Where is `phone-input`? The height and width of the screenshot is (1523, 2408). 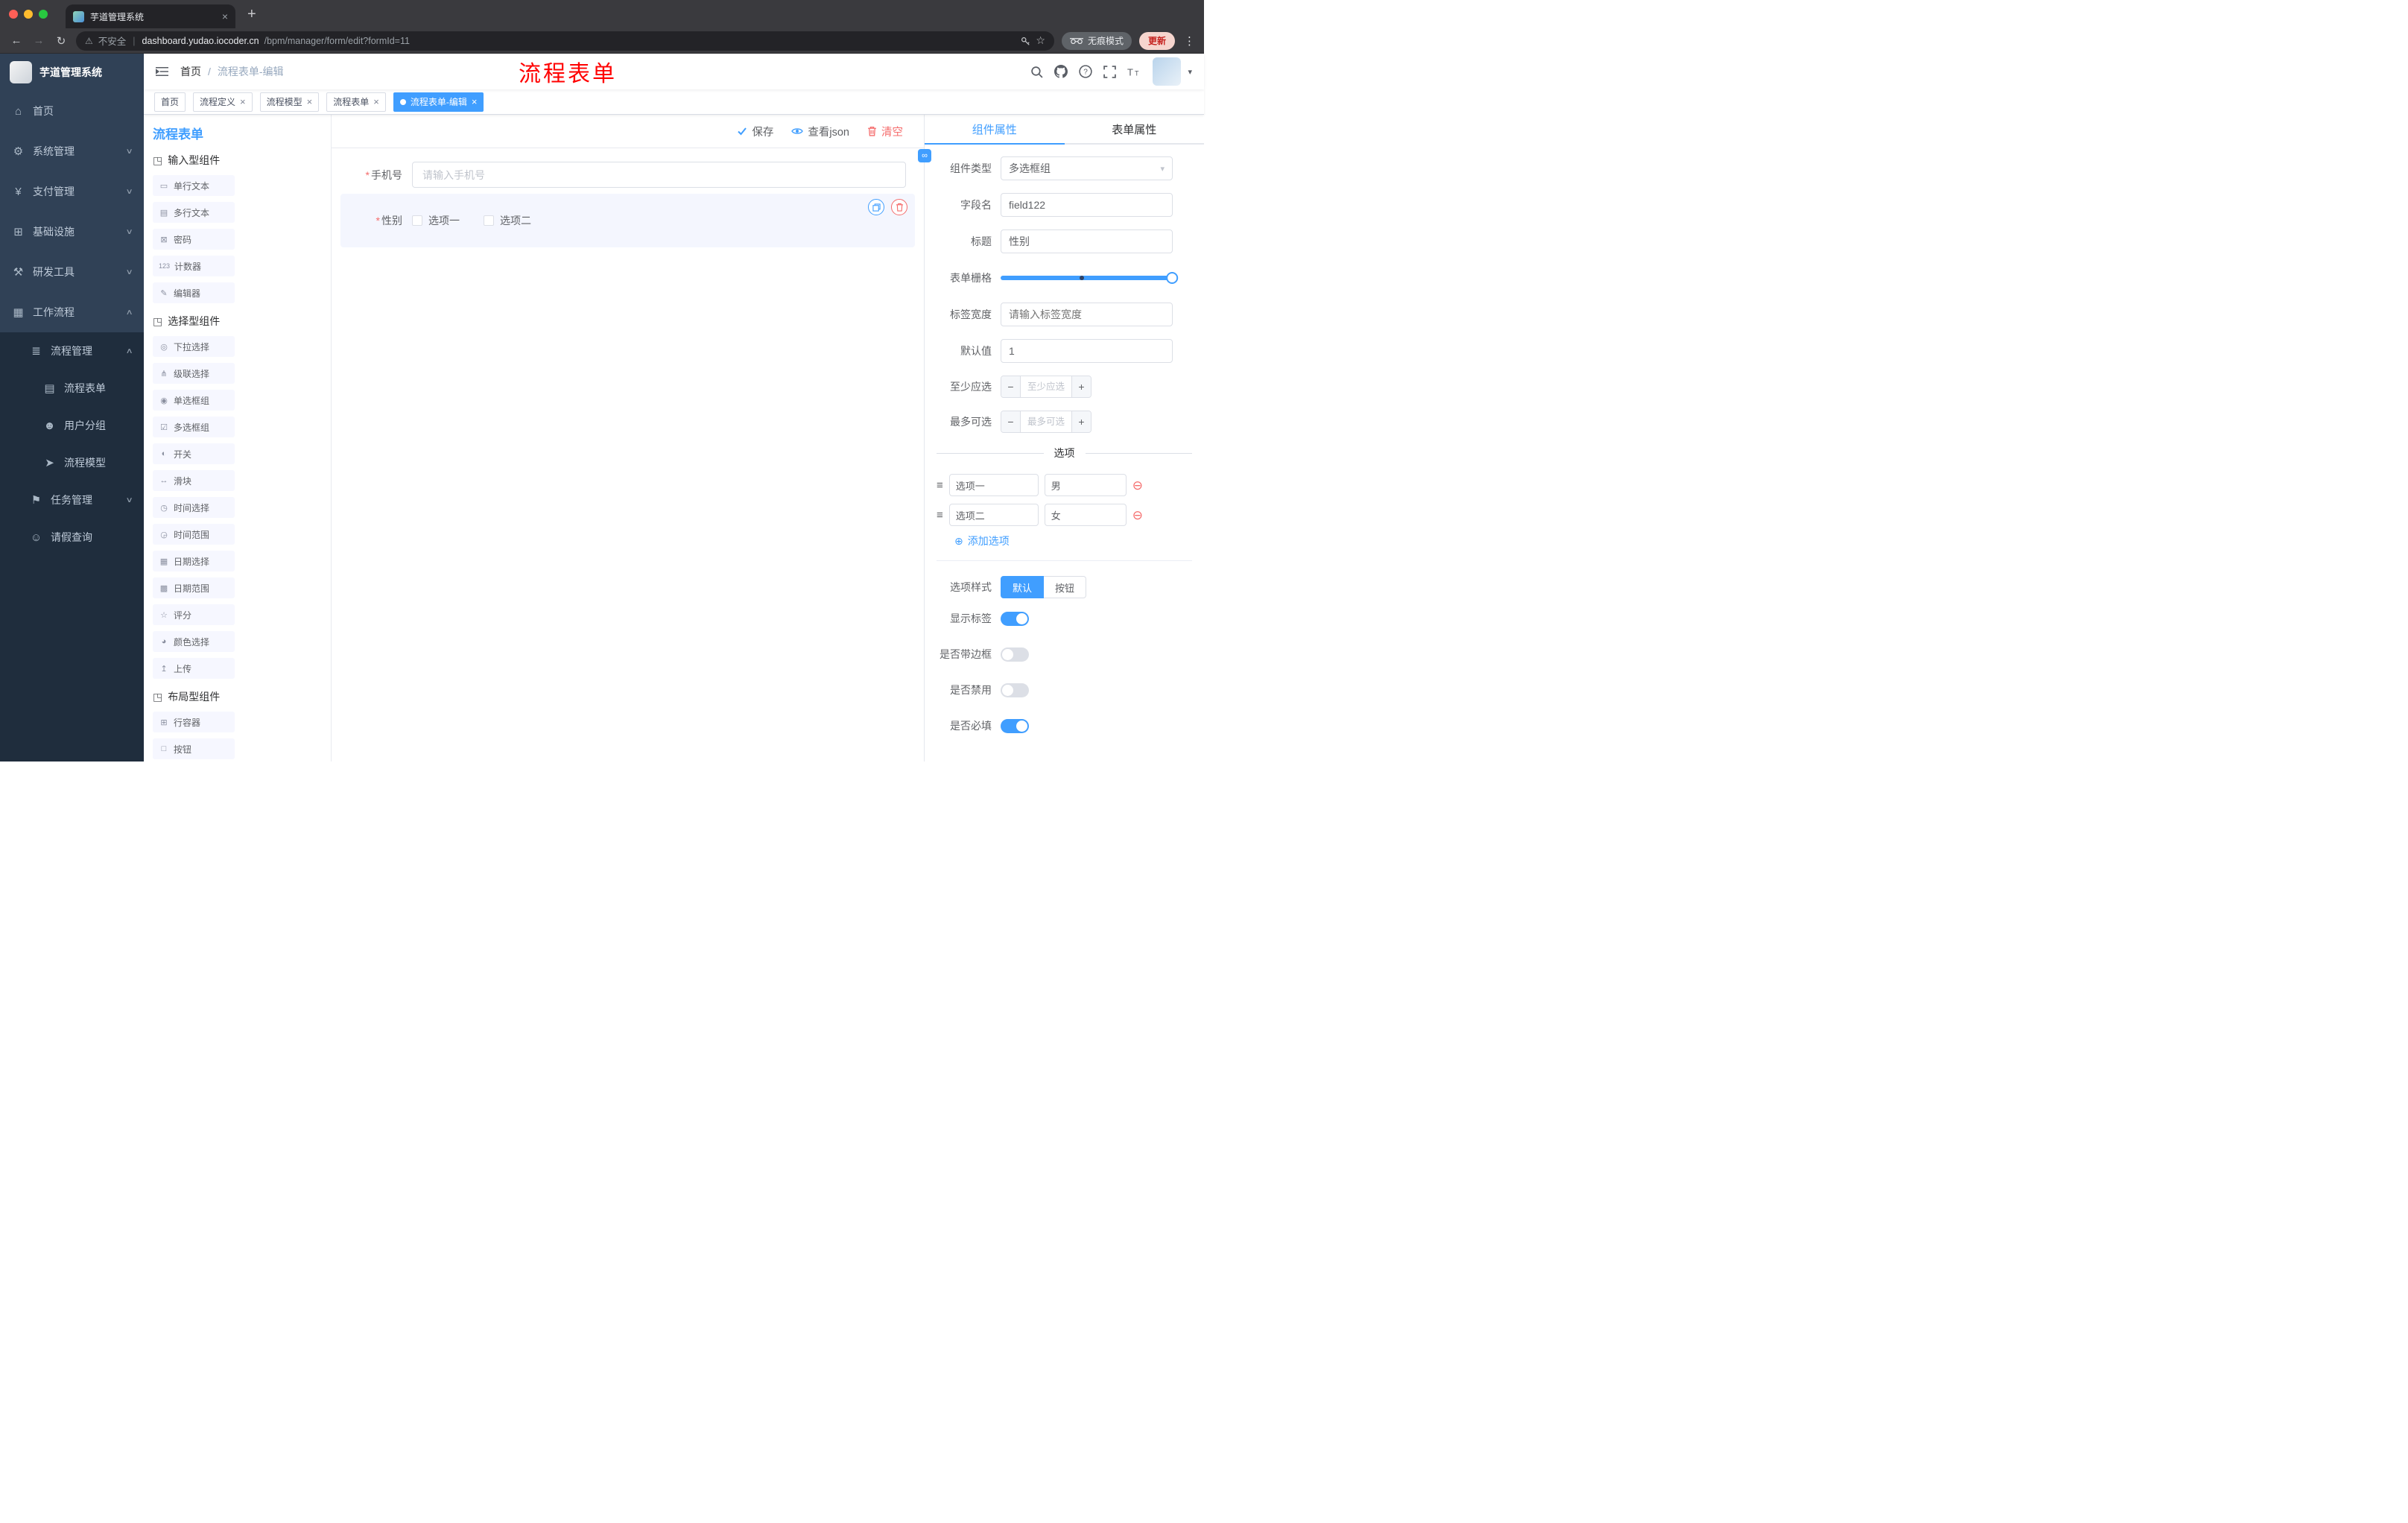
phone-input is located at coordinates (659, 175).